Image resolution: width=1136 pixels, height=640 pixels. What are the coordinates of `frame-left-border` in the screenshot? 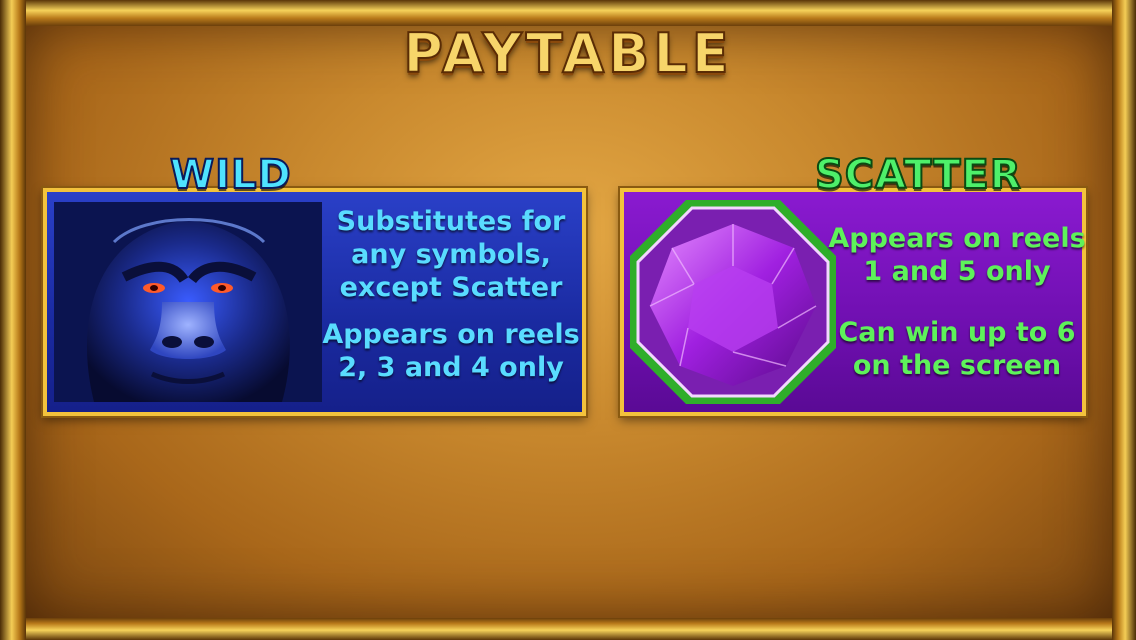 It's located at (13, 320).